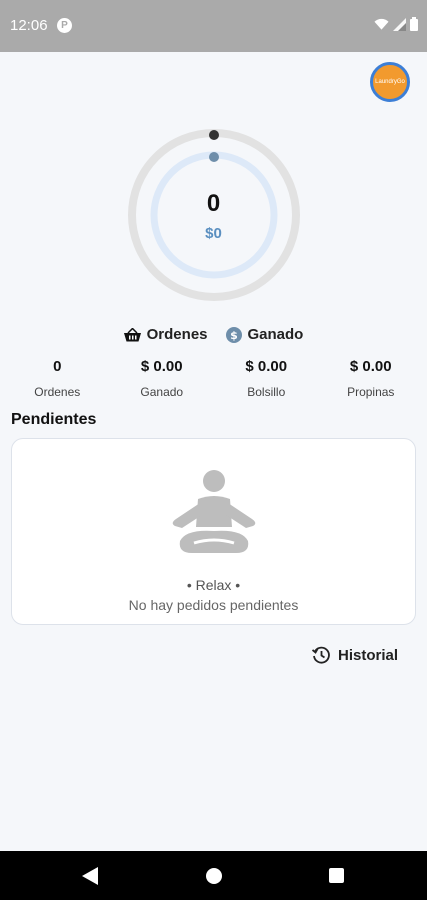 The width and height of the screenshot is (427, 900). What do you see at coordinates (57, 366) in the screenshot?
I see `stat-orders-value: 0` at bounding box center [57, 366].